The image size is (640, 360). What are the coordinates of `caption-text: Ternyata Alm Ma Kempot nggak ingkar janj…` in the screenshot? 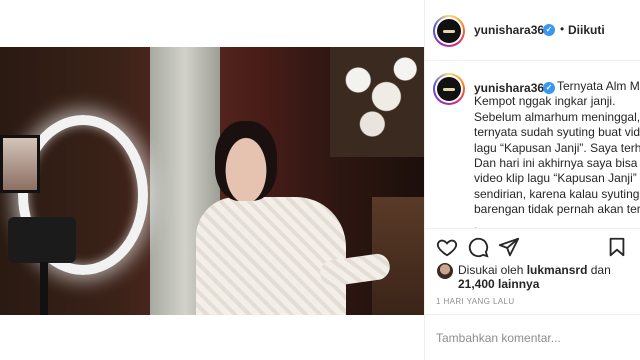 It's located at (557, 156).